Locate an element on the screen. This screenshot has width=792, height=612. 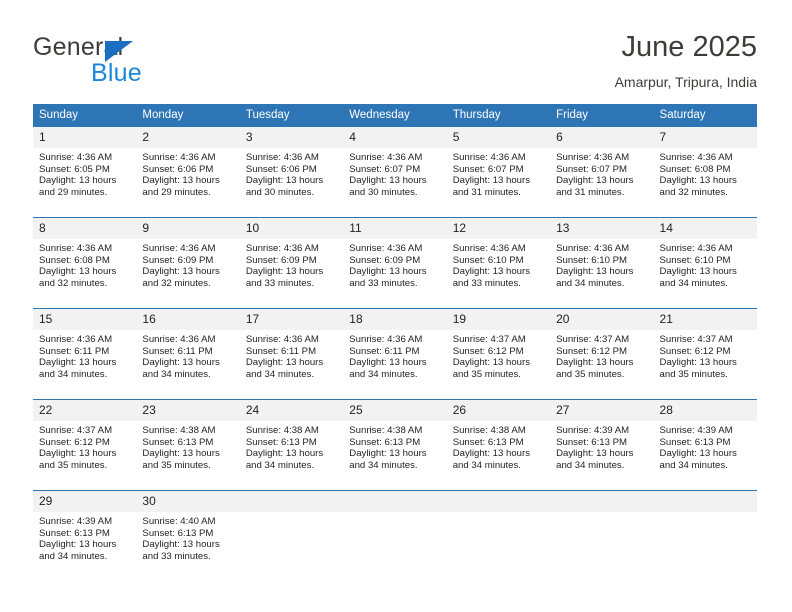
day-number: 25 is located at coordinates (395, 410).